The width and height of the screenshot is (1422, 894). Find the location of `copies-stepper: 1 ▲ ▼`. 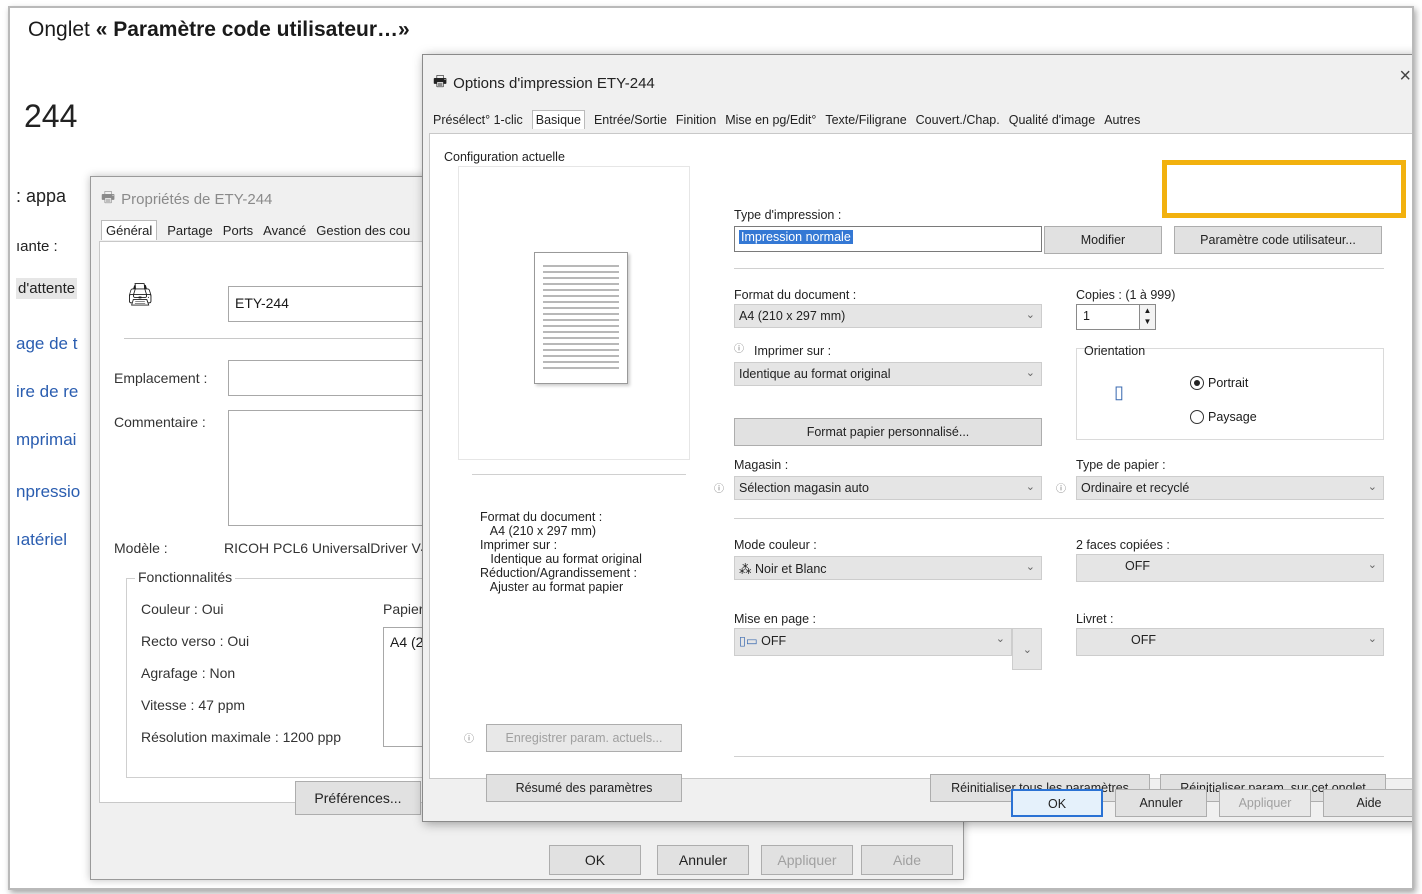

copies-stepper: 1 ▲ ▼ is located at coordinates (1116, 317).